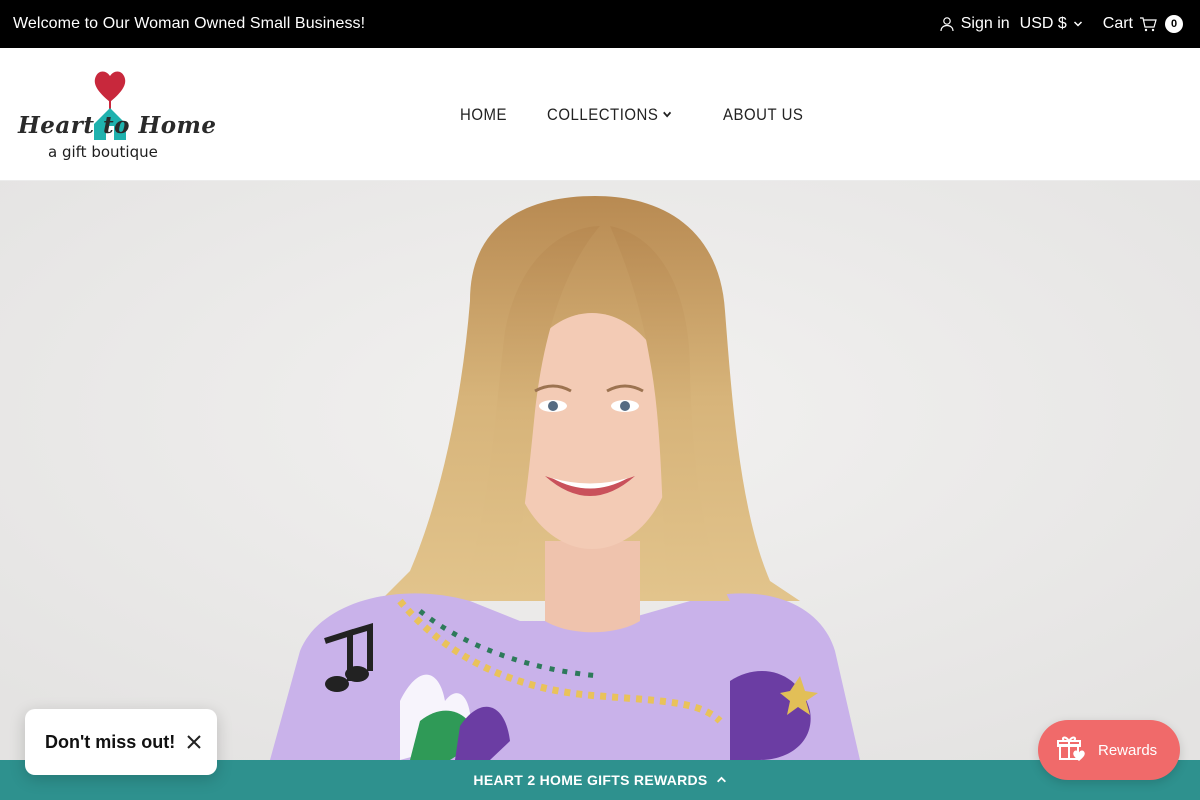  I want to click on sign-in-label: Sign in, so click(985, 23).